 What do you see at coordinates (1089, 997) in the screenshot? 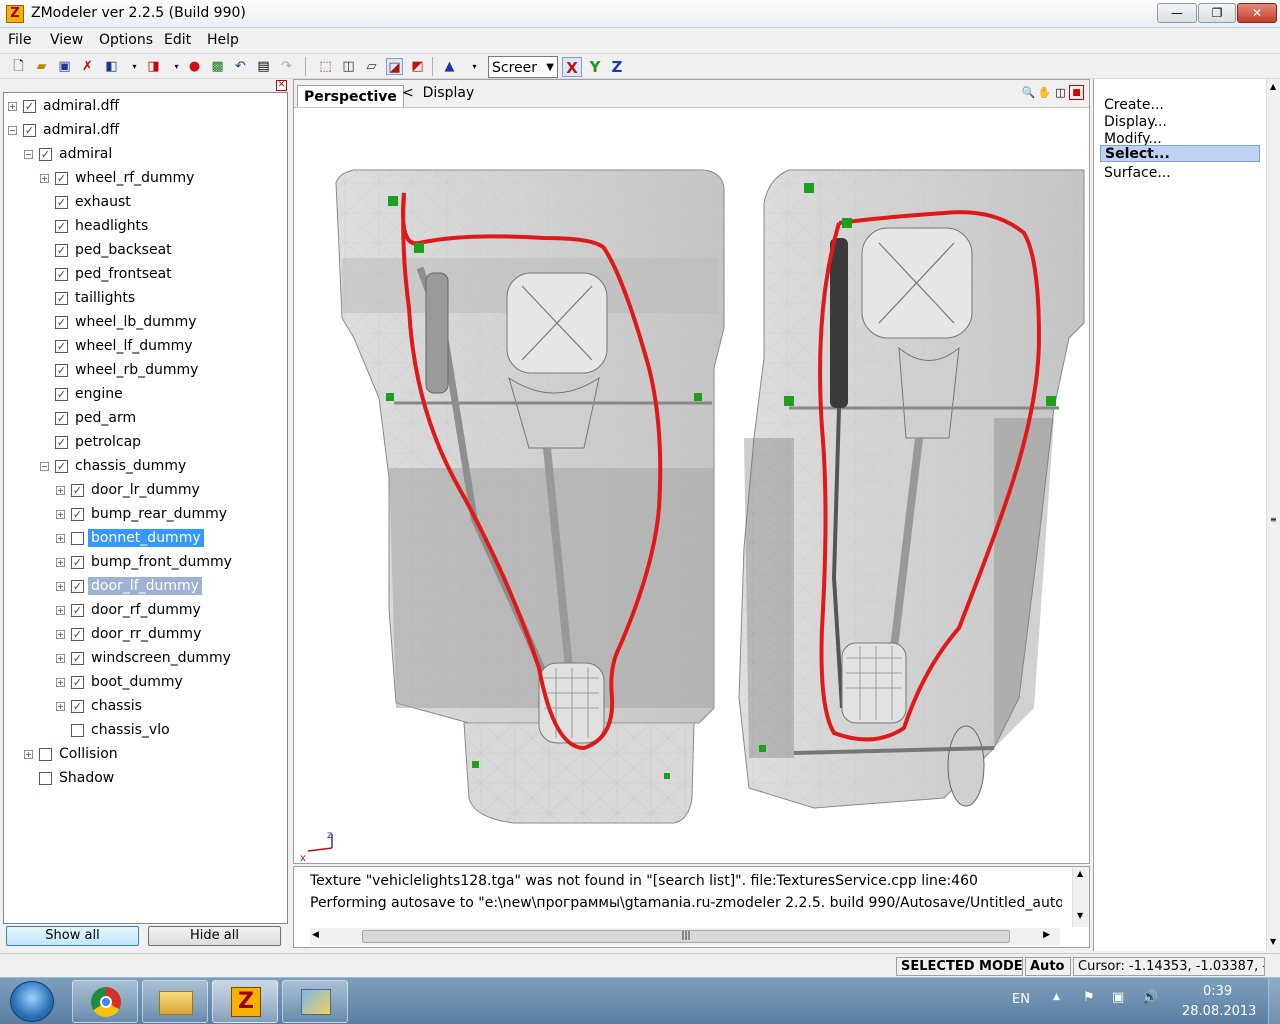
I see `action-center-flag-icon: ⚑` at bounding box center [1089, 997].